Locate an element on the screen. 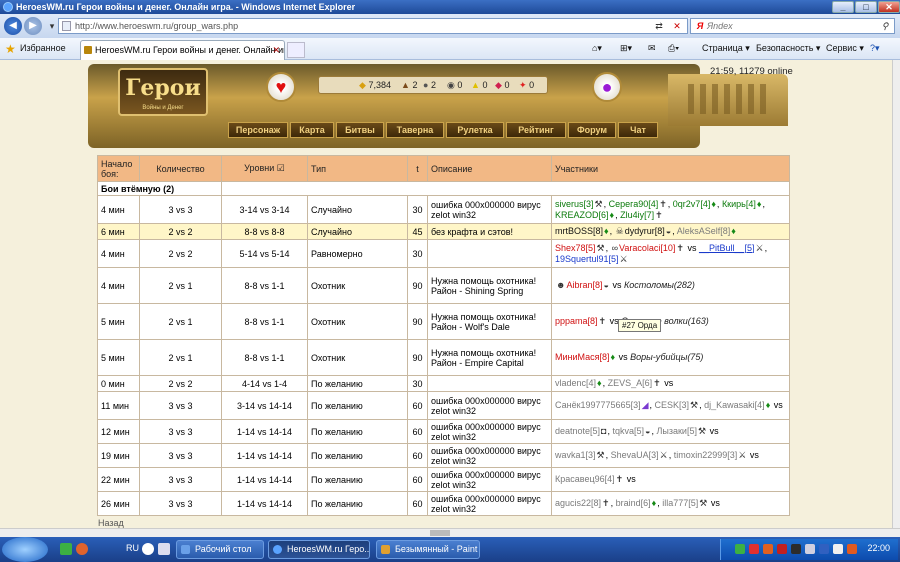 Image resolution: width=900 pixels, height=562 pixels. cell-description: ошибка 000x000000 вирус zelot win32 is located at coordinates (489, 479).